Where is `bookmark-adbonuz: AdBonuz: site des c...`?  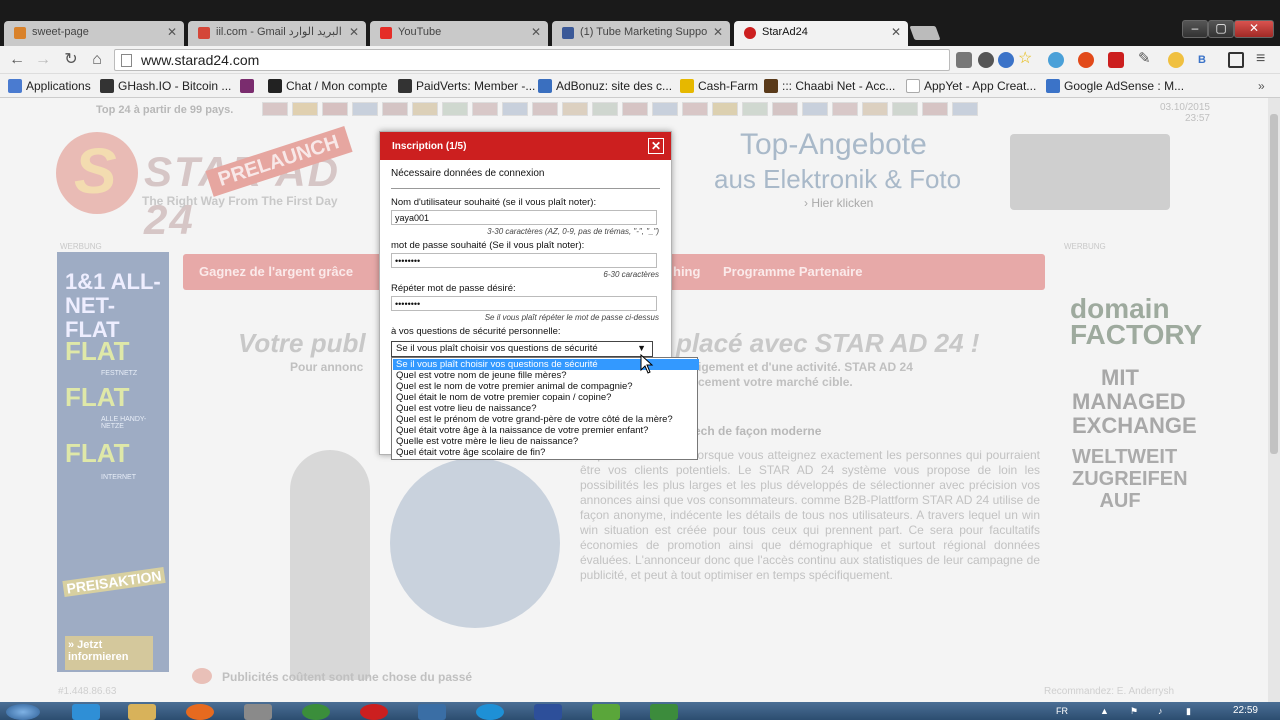 bookmark-adbonuz: AdBonuz: site des c... is located at coordinates (605, 86).